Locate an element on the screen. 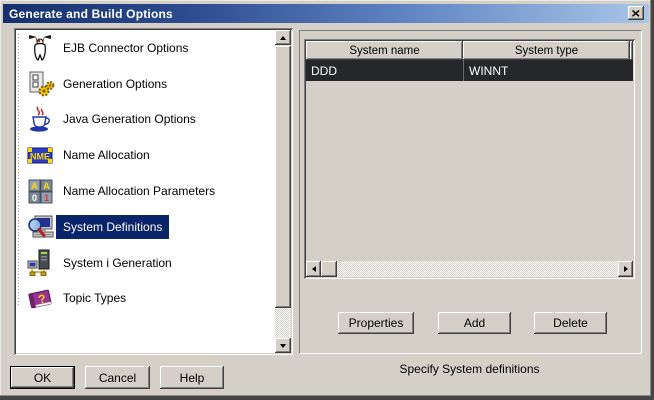 The image size is (654, 400). name-allocation-icon: NME is located at coordinates (40, 155).